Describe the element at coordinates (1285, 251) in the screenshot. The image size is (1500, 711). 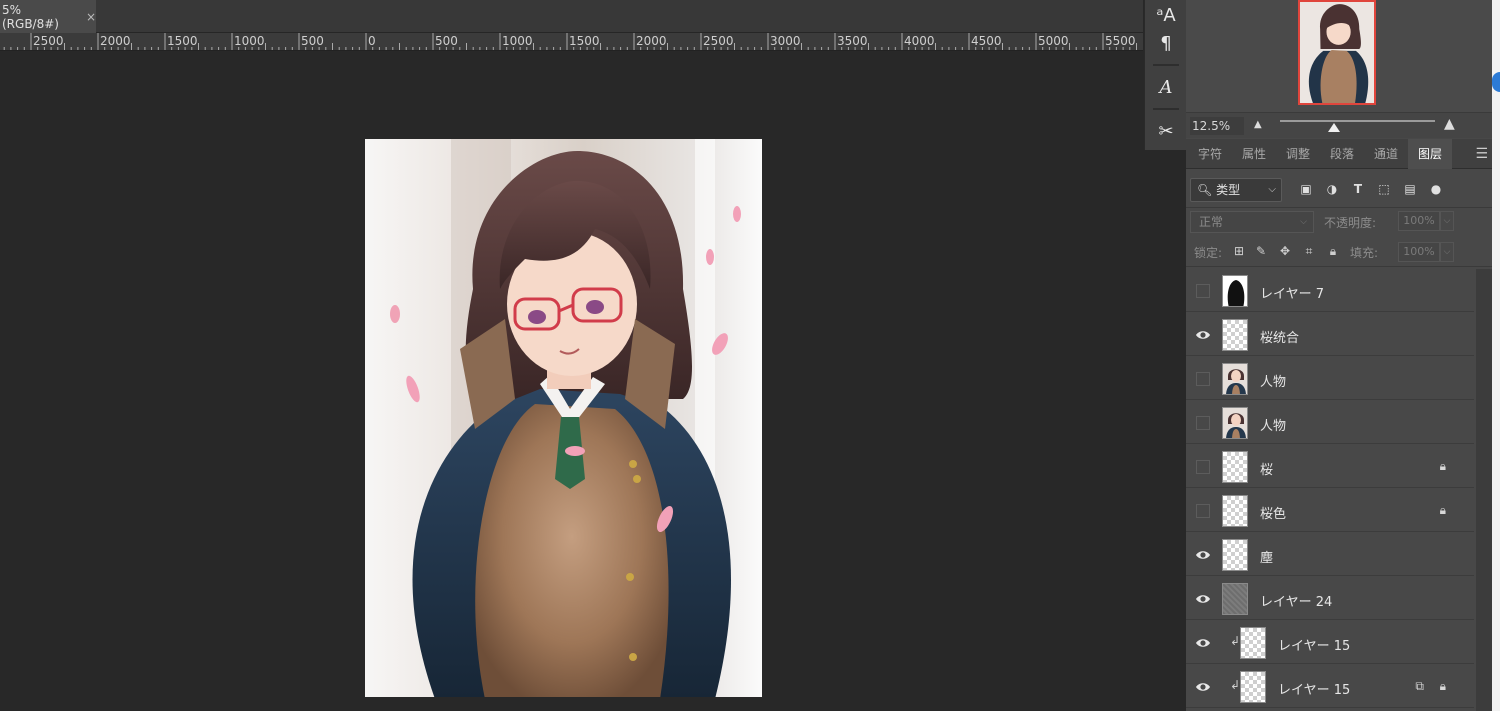
I see `lock-position-icon: ✥` at that location.